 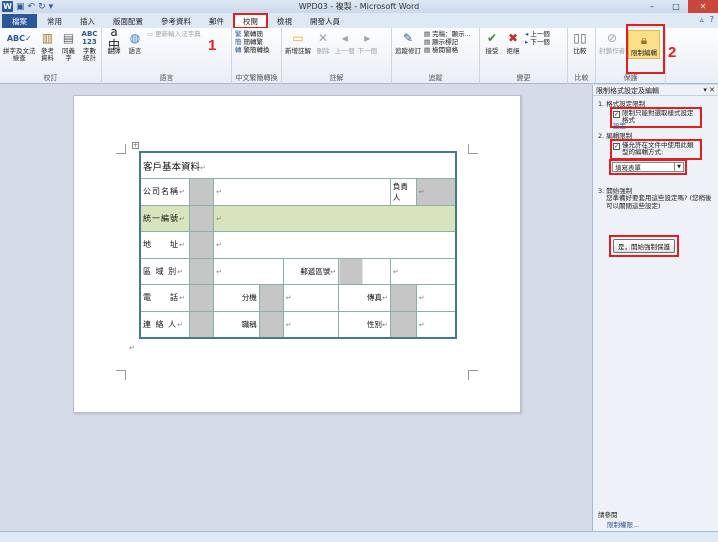 What do you see at coordinates (492, 42) in the screenshot?
I see `accept-button: ✔ 接受` at bounding box center [492, 42].